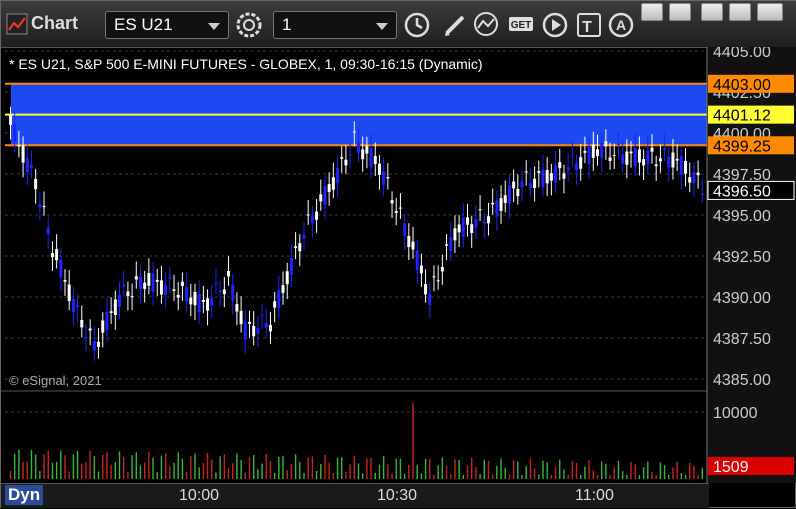 The width and height of the screenshot is (796, 509). I want to click on interval-combo: 1, so click(335, 25).